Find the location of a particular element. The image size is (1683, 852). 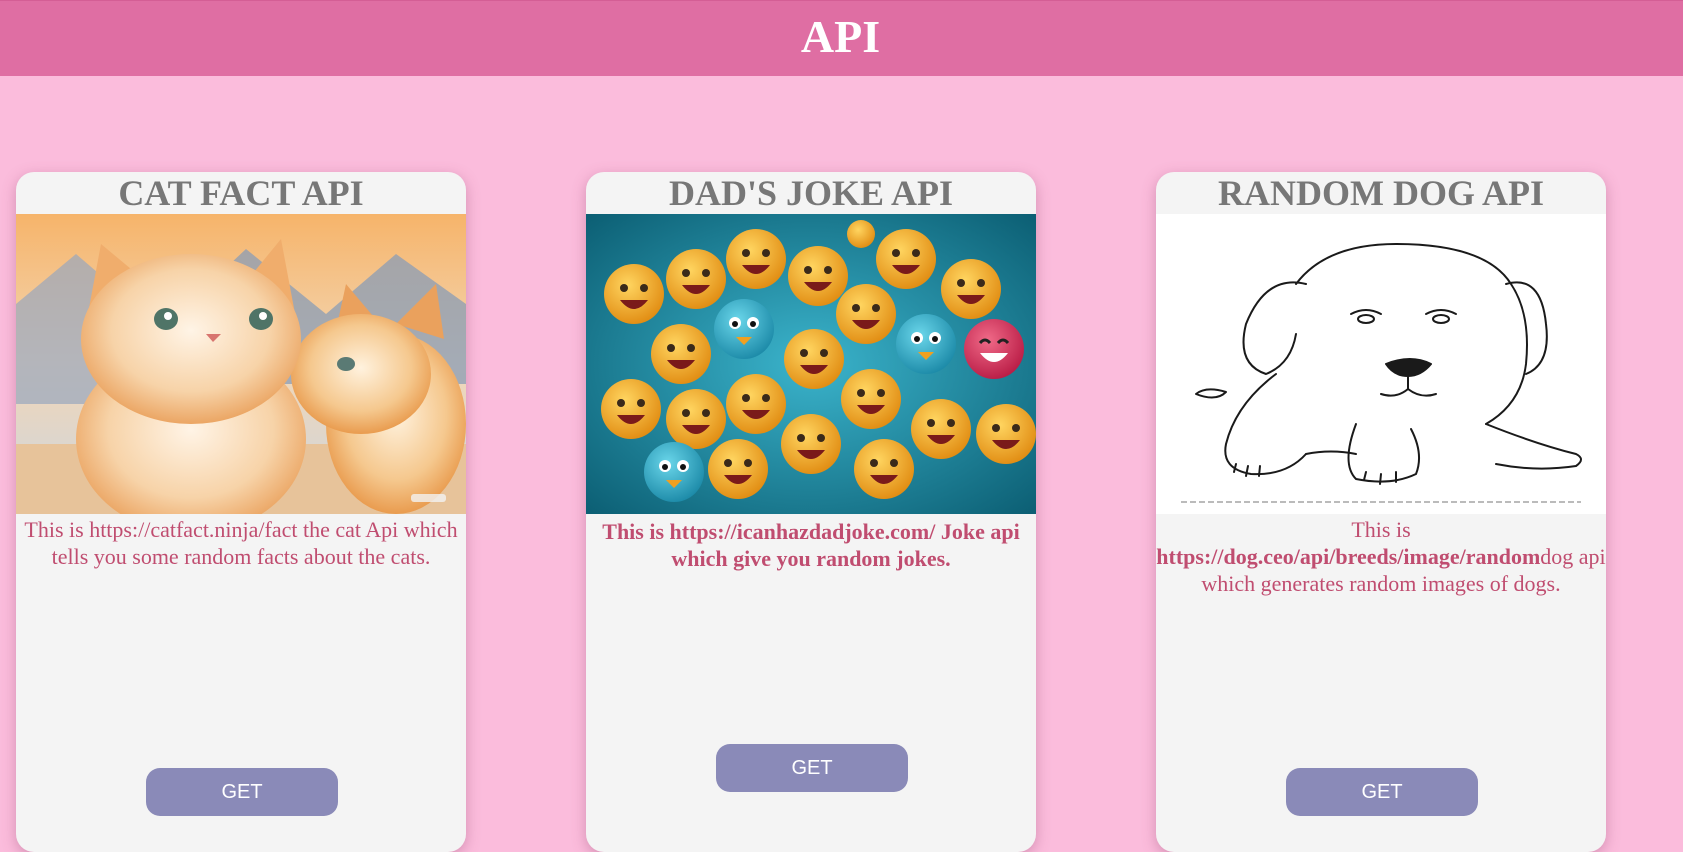

page-title: API is located at coordinates (840, 36).